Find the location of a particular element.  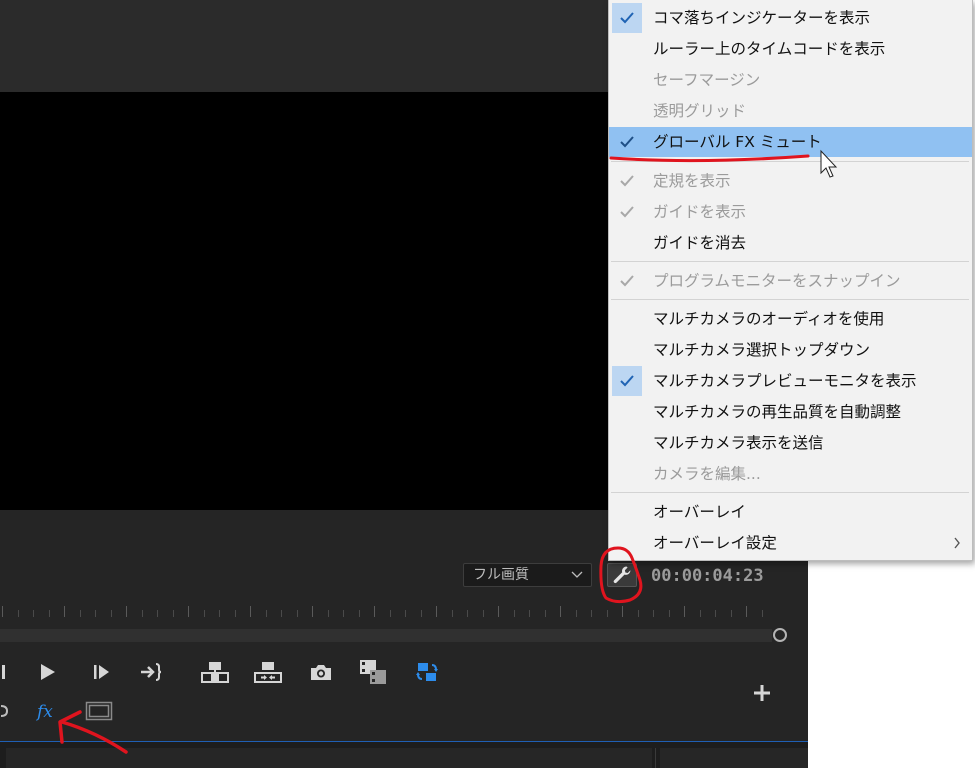

menu-item-multicam-top-down: マルチカメラ選択トップダウン is located at coordinates (790, 350).